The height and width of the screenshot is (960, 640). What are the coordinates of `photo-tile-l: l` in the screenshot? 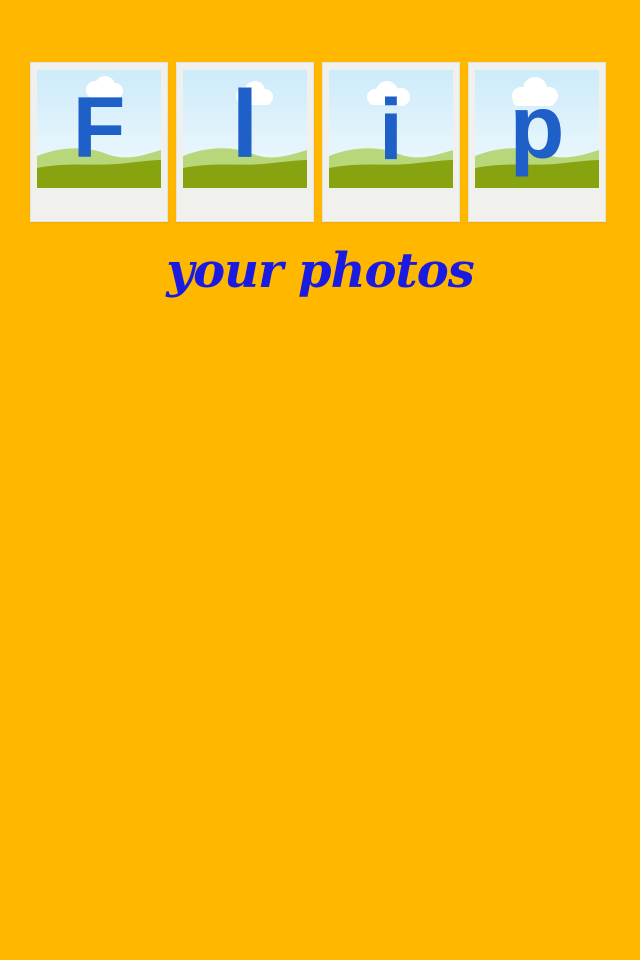 It's located at (245, 142).